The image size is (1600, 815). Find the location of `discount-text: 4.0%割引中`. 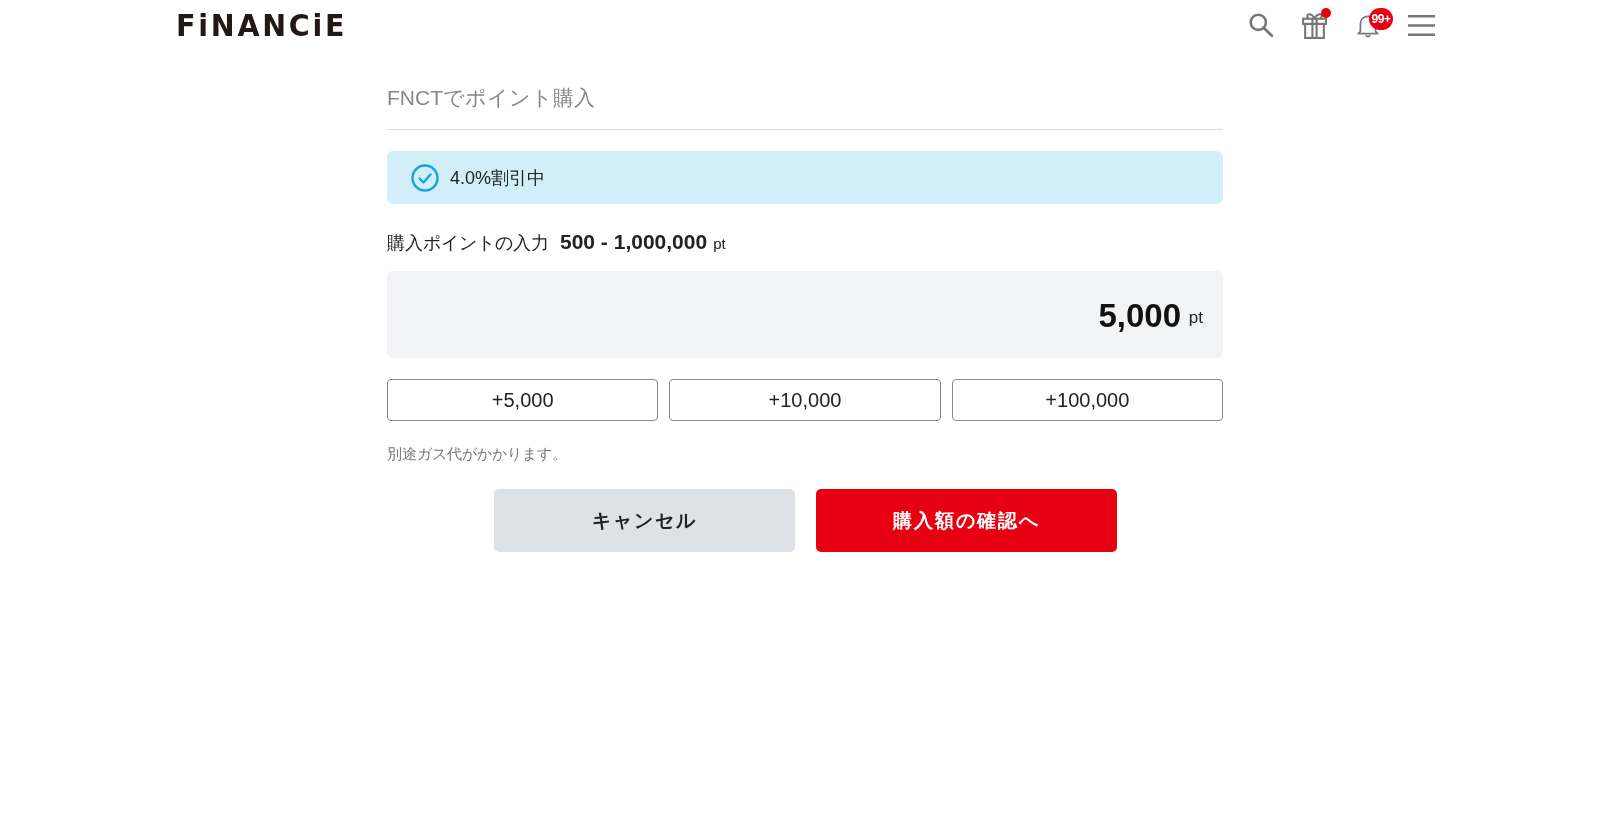

discount-text: 4.0%割引中 is located at coordinates (498, 178).